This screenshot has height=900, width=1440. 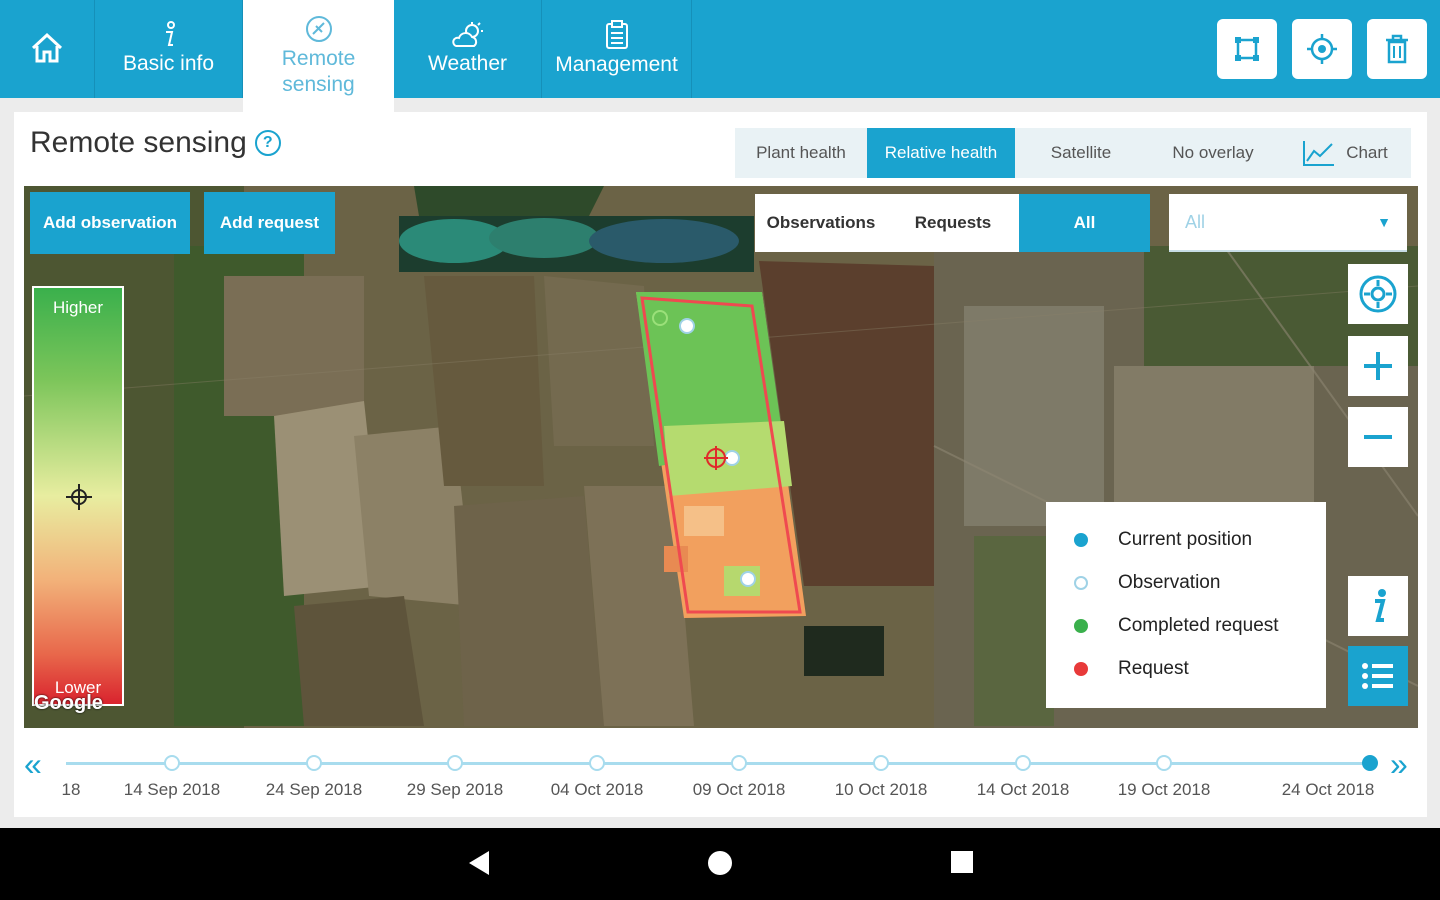 What do you see at coordinates (1081, 625) in the screenshot?
I see `completed-request-dot-icon` at bounding box center [1081, 625].